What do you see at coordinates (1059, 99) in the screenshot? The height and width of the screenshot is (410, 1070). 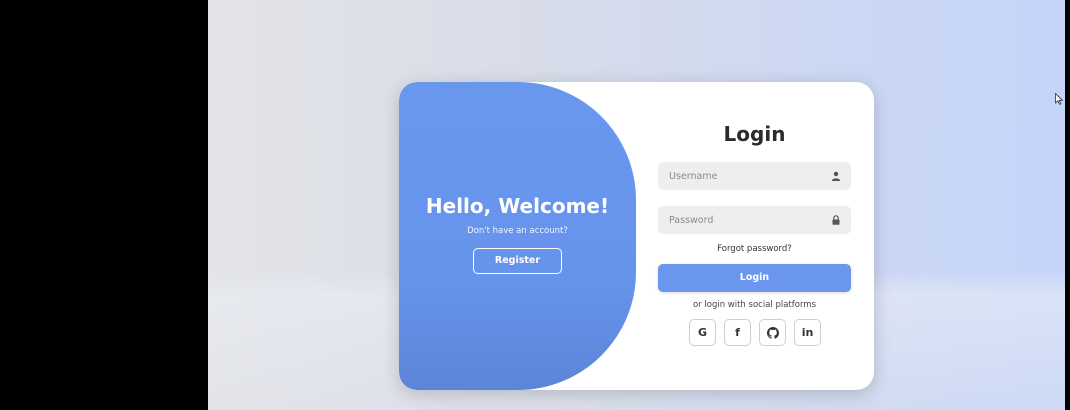 I see `mouse-cursor-icon` at bounding box center [1059, 99].